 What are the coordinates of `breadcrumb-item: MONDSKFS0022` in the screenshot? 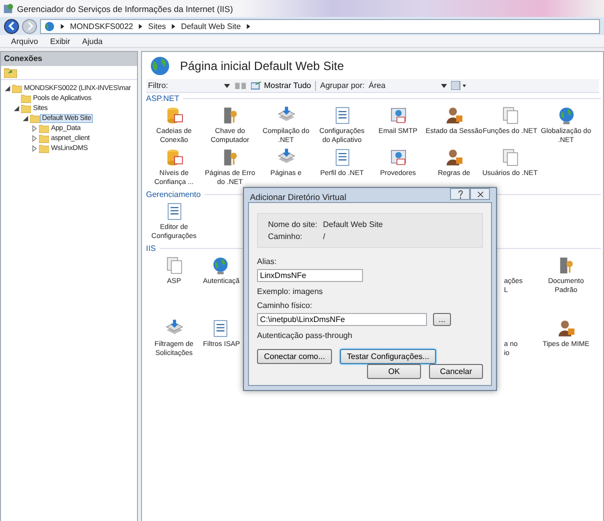 It's located at (102, 26).